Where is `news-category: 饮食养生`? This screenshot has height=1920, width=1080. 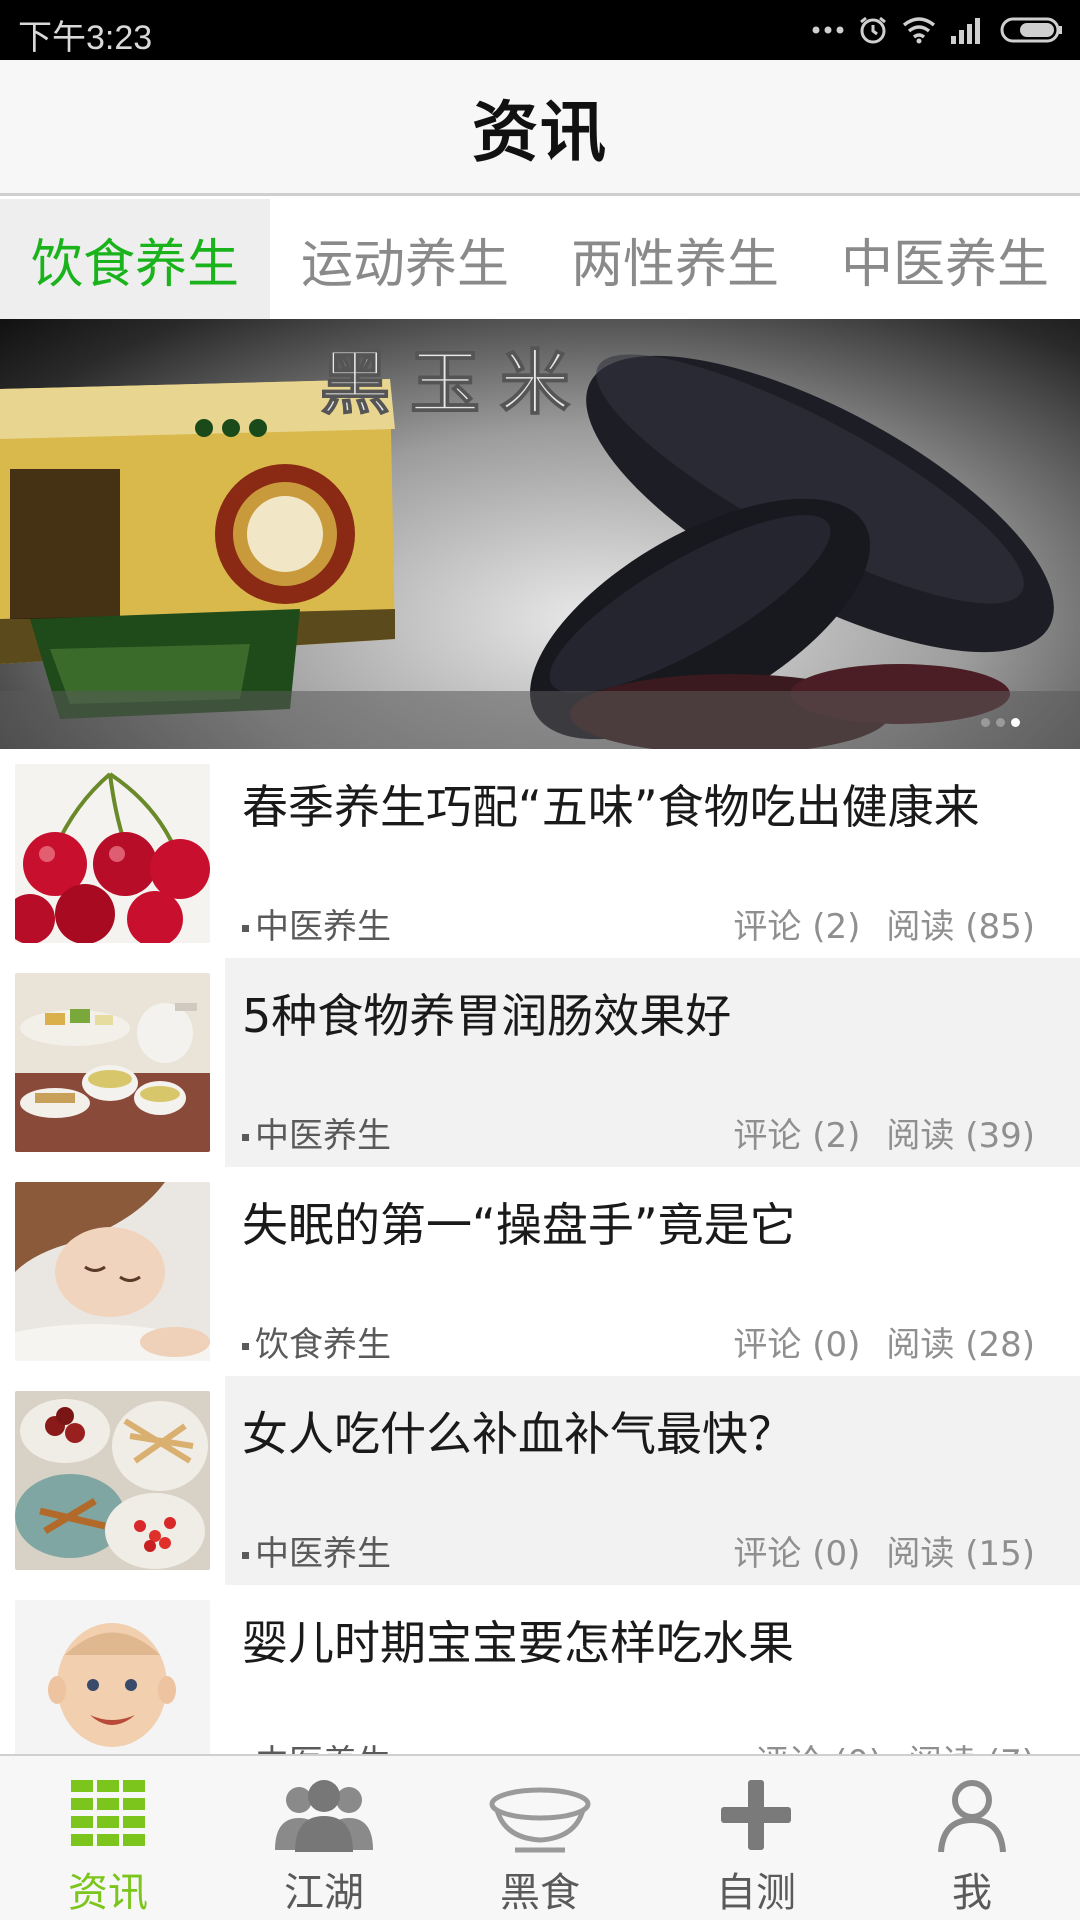
news-category: 饮食养生 is located at coordinates (316, 1341).